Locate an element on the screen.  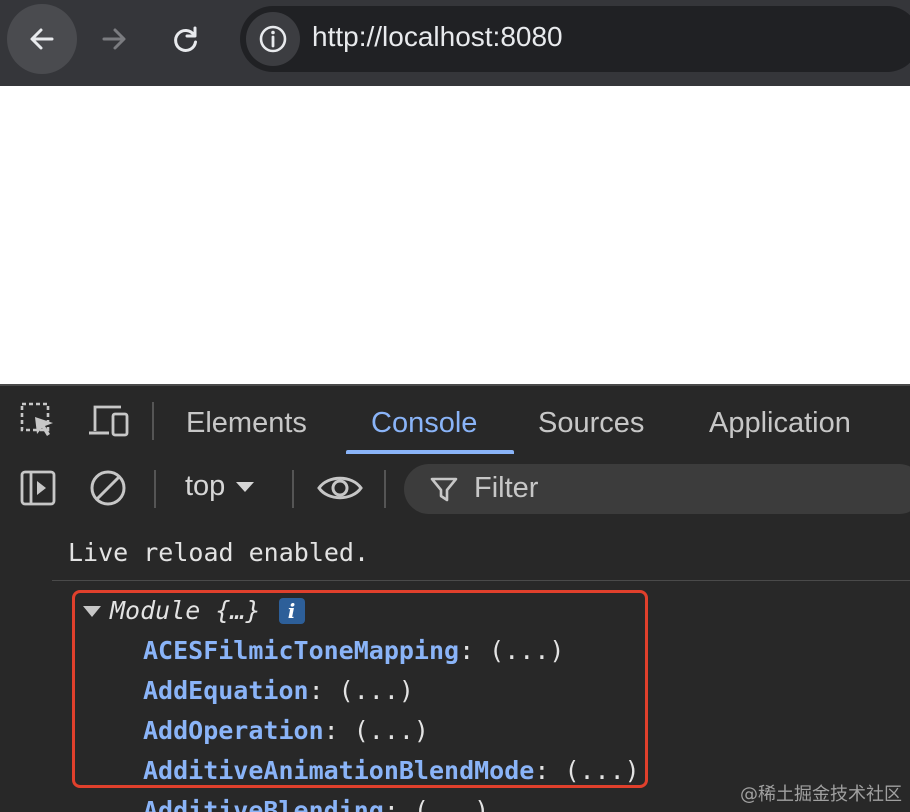
eye-icon is located at coordinates (340, 488).